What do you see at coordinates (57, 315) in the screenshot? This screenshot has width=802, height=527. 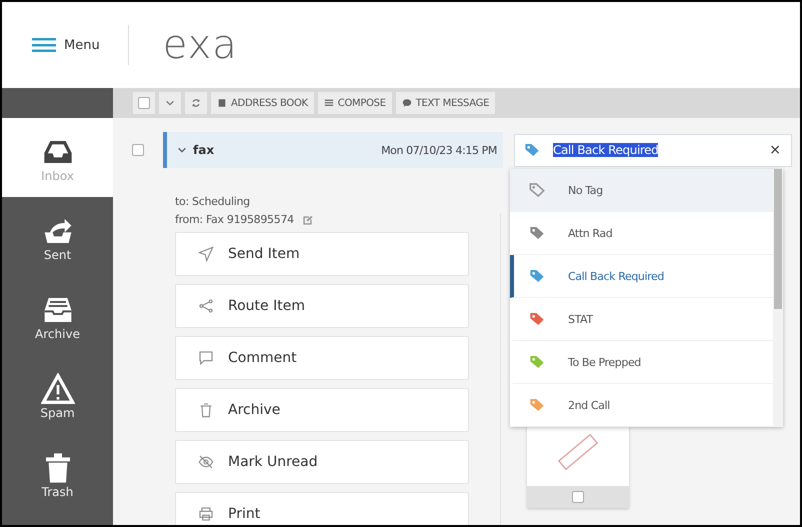 I see `sidebar-item: Archive` at bounding box center [57, 315].